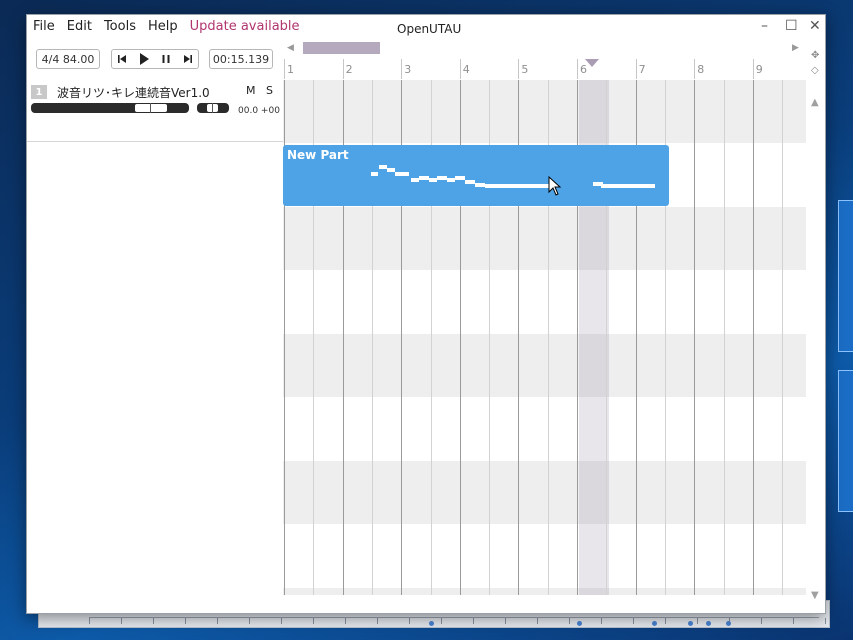  What do you see at coordinates (241, 59) in the screenshot?
I see `playback-time: 00:15.139` at bounding box center [241, 59].